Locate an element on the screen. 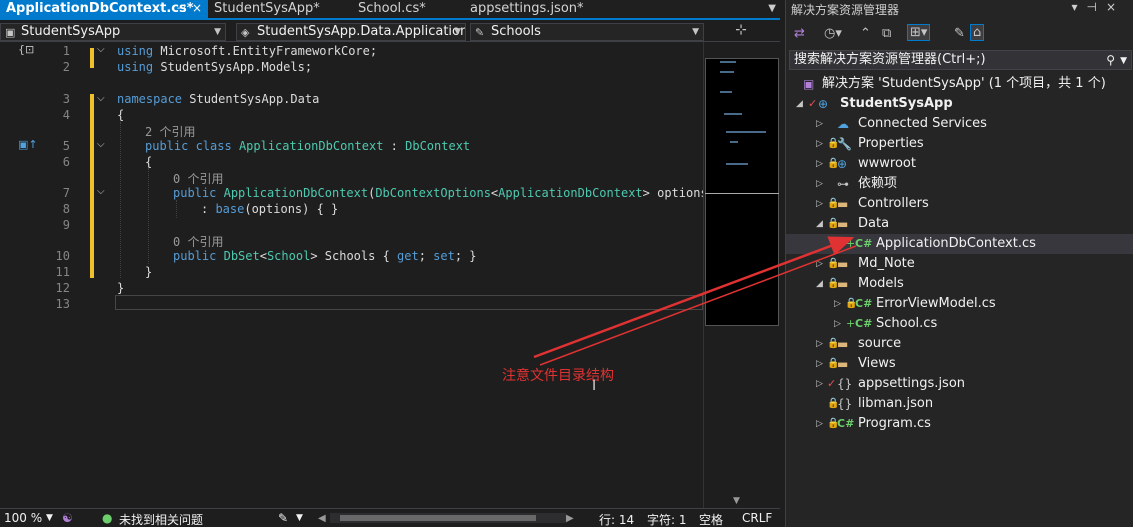 The width and height of the screenshot is (1133, 527). line-indicator: 行: 14 is located at coordinates (616, 519).